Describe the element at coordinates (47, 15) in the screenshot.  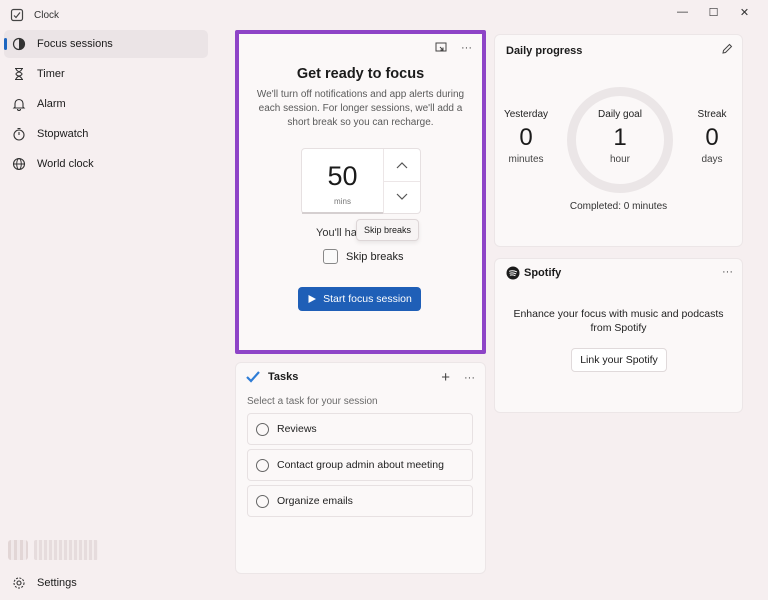
I see `app-title: Clock` at that location.